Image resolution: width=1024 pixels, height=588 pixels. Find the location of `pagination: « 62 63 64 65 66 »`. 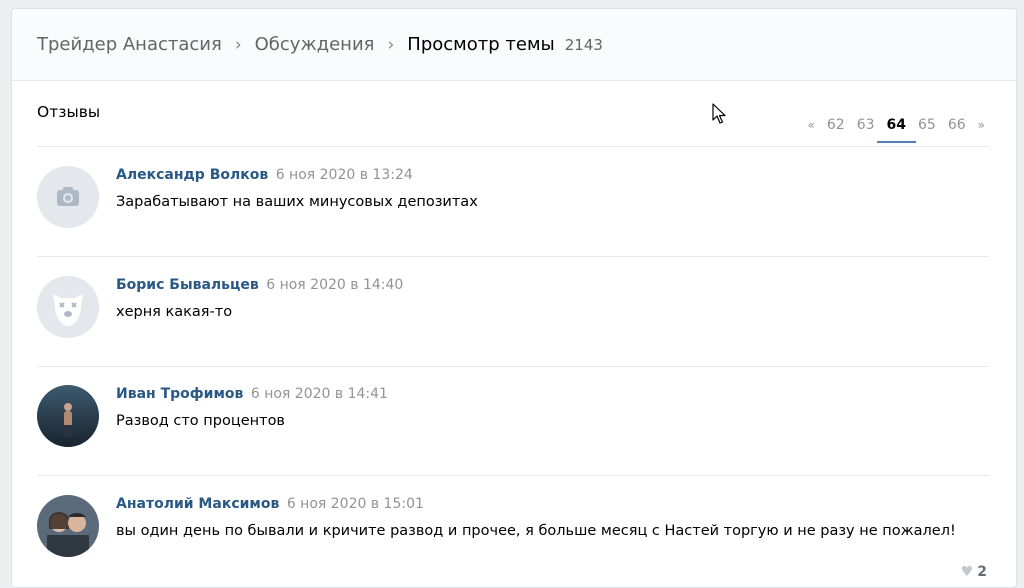

pagination: « 62 63 64 65 66 » is located at coordinates (896, 130).